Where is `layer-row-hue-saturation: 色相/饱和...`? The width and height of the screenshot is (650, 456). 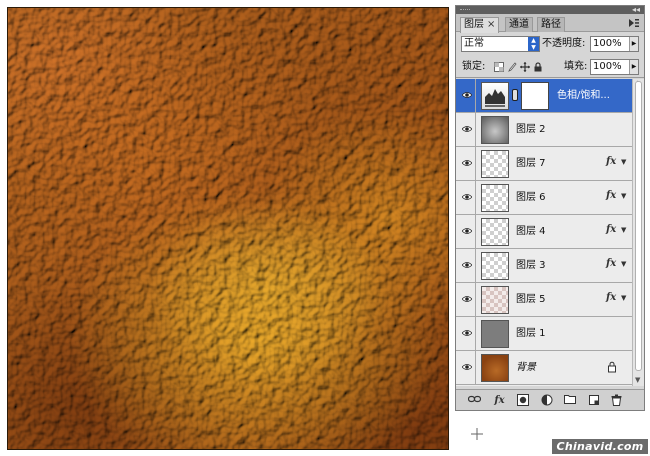
layer-row-hue-saturation: 色相/饱和... is located at coordinates (544, 96).